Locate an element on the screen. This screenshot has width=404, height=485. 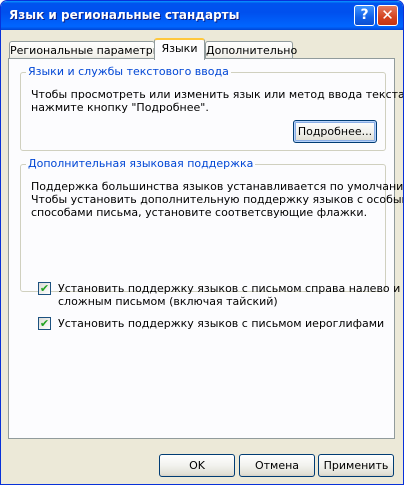
close-icon: ✕ is located at coordinates (387, 15).